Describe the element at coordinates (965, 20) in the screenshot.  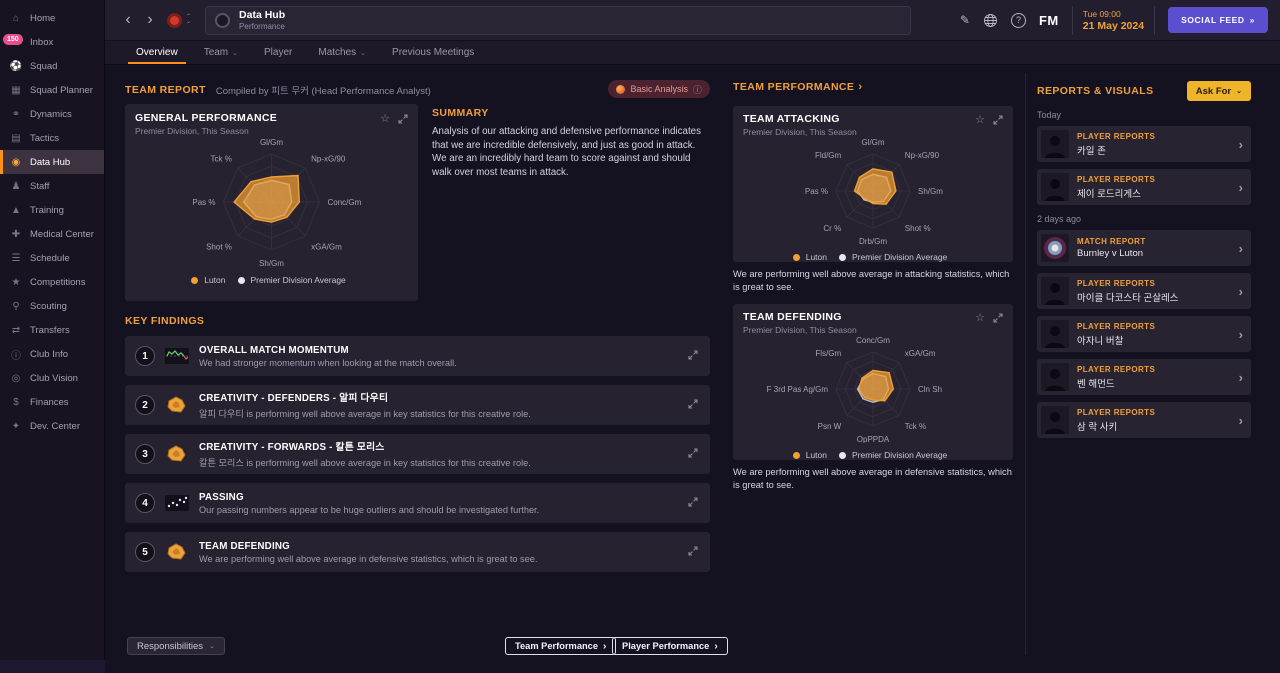
I see `edit-icon: ✎` at that location.